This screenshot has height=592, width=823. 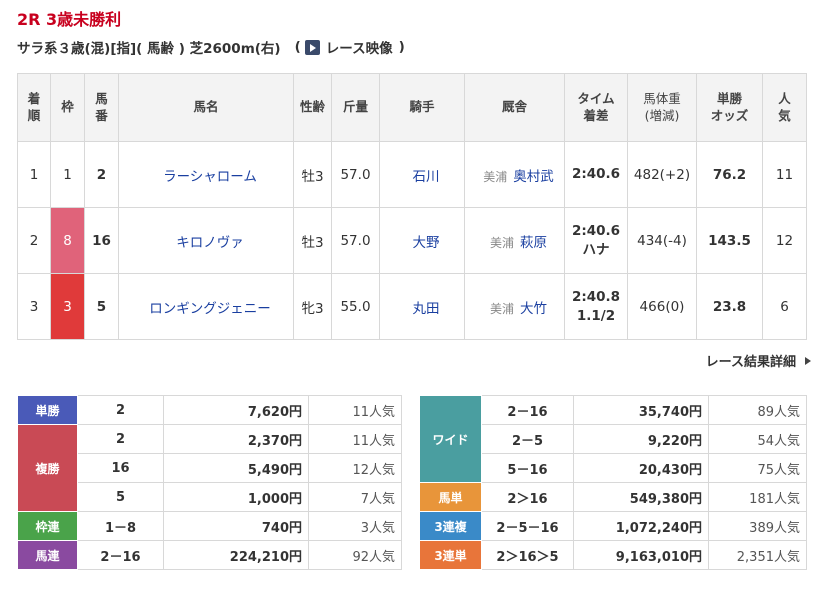 I want to click on header-rank: 着 順, so click(x=34, y=107).